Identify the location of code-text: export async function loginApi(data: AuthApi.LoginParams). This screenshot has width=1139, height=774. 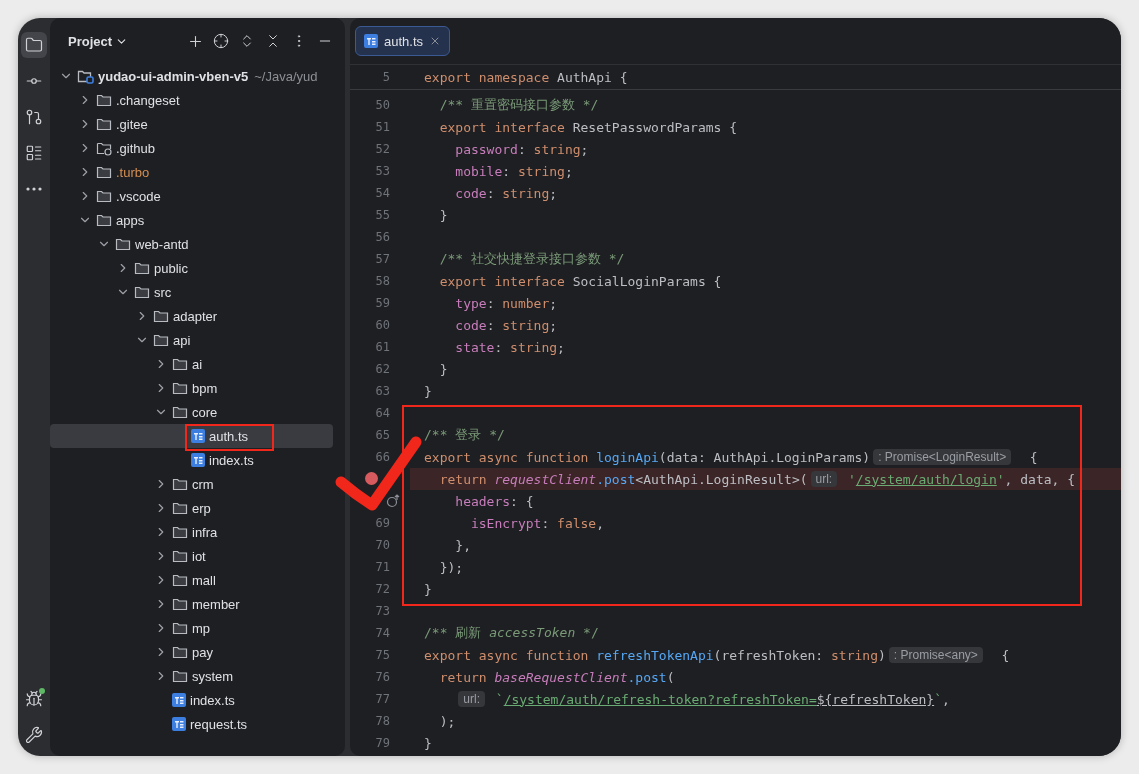
(647, 457).